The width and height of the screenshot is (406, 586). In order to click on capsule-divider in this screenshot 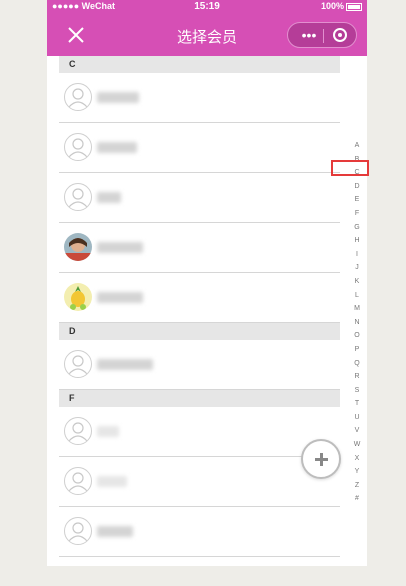, I will do `click(323, 36)`.